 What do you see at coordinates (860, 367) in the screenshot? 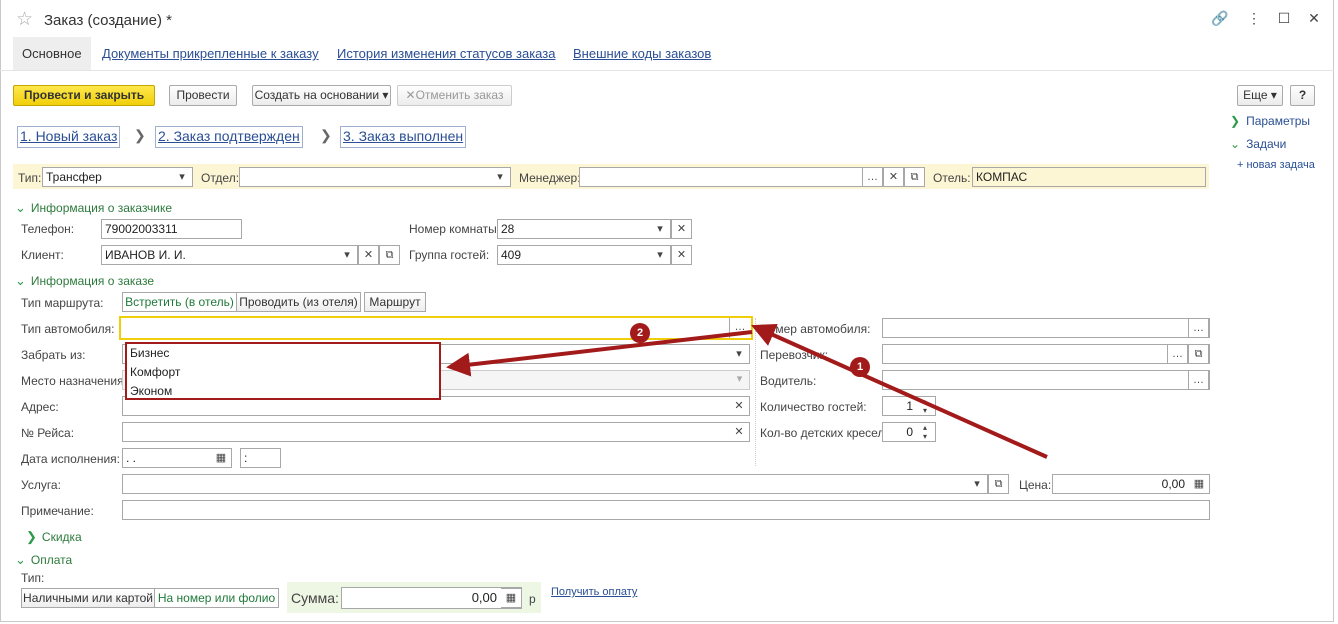
I see `annotation-badge-1: 1` at bounding box center [860, 367].